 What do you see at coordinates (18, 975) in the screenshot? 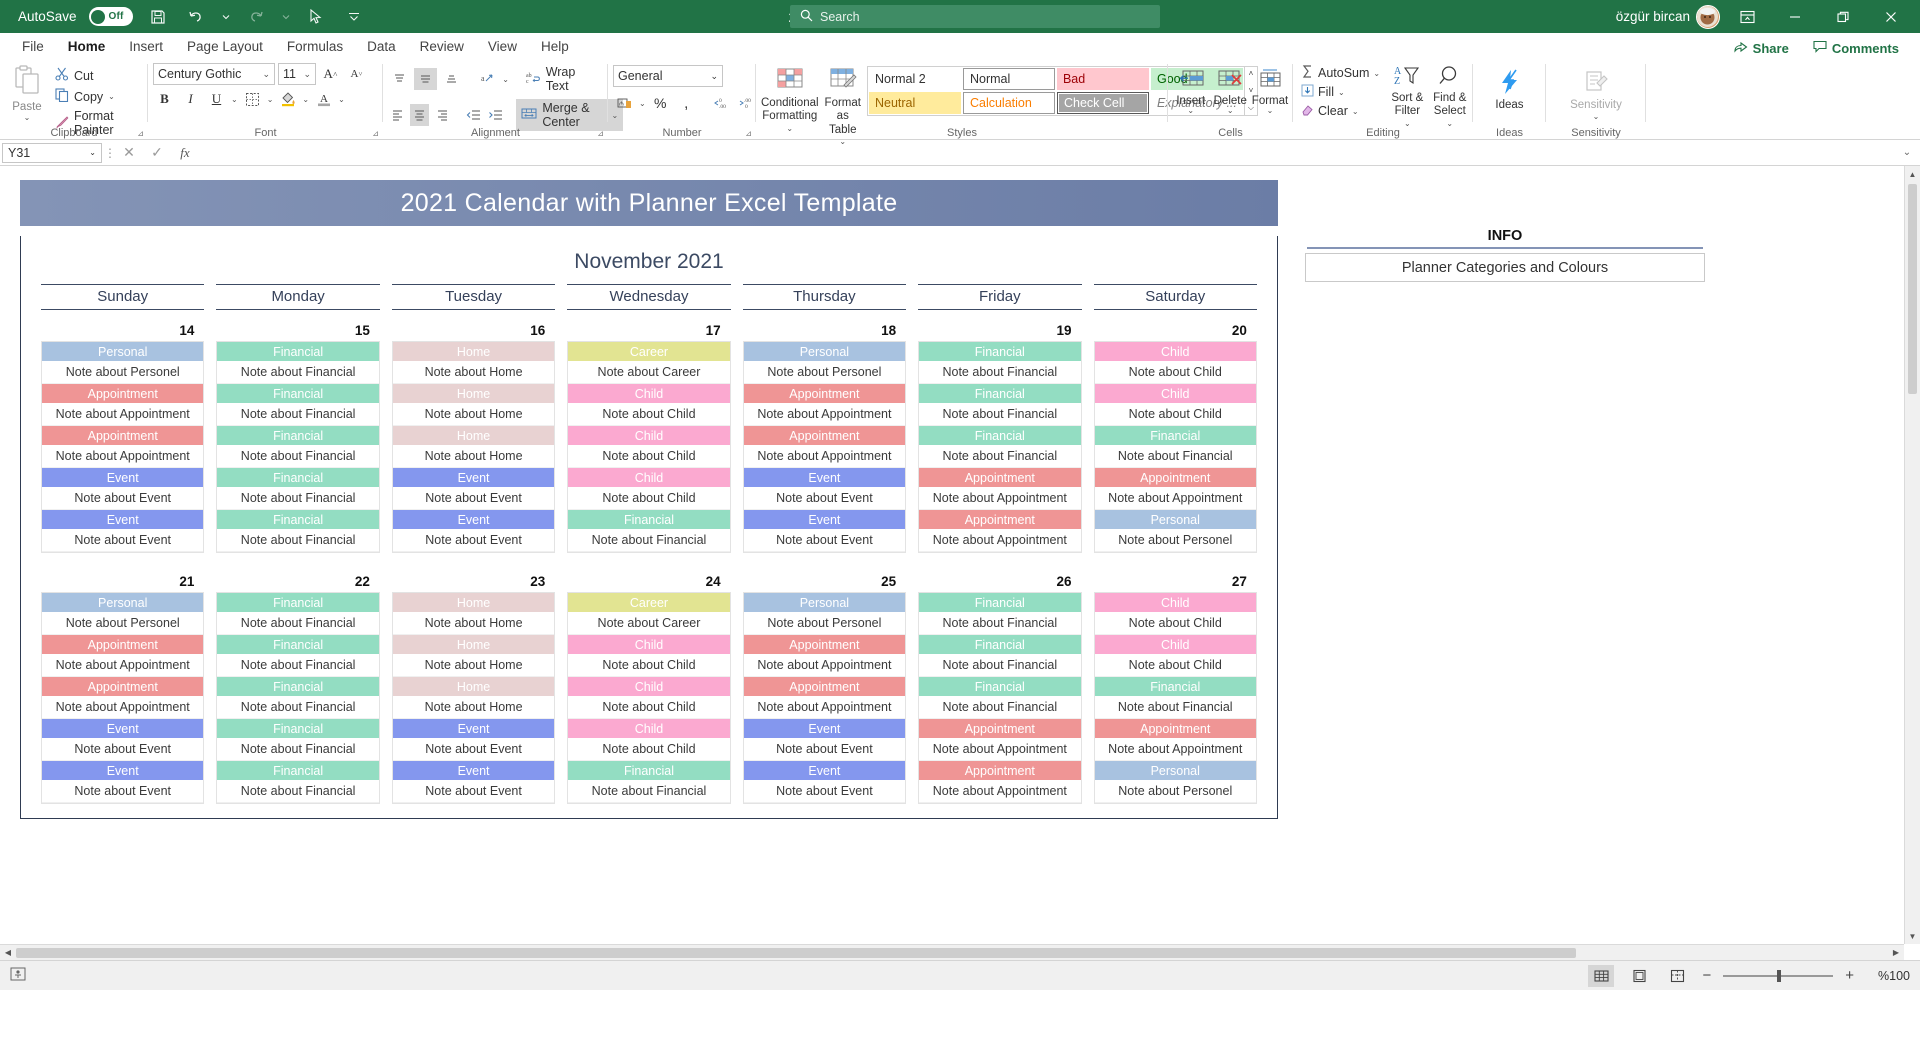
I see `accessibility-icon` at bounding box center [18, 975].